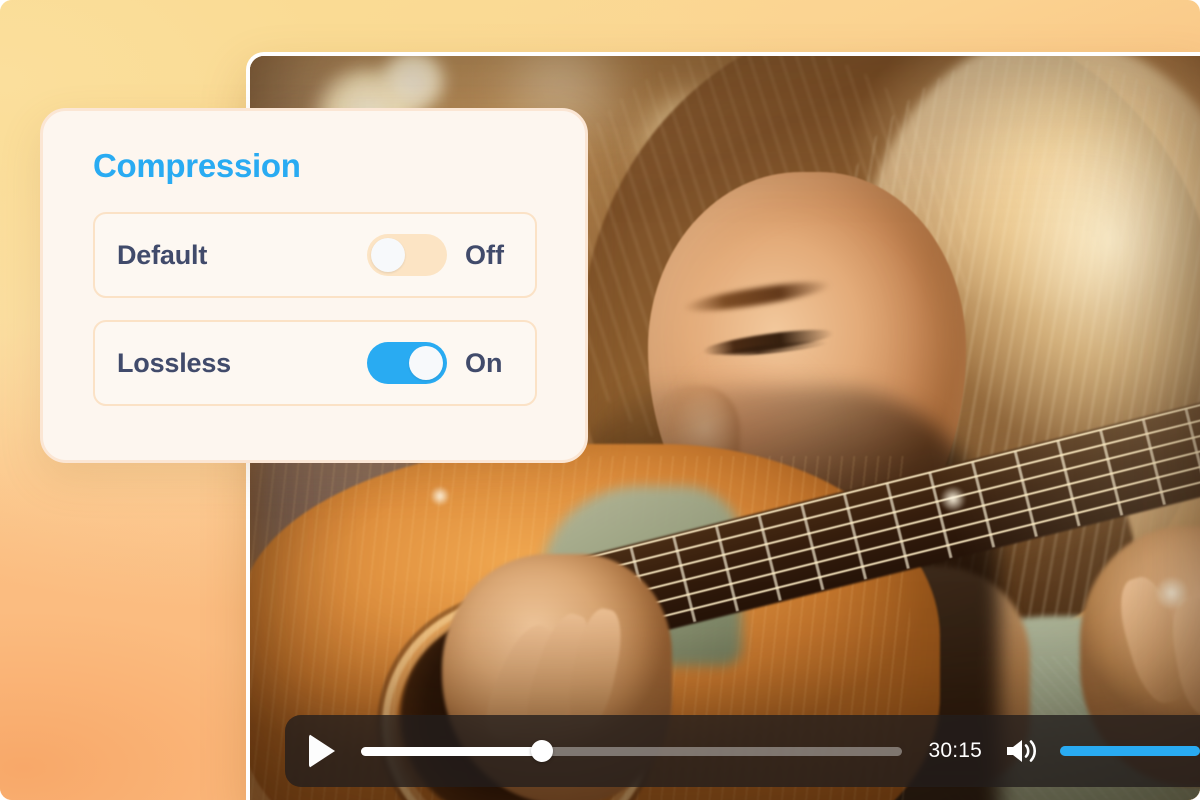  I want to click on speaker-wave-icon, so click(1021, 751).